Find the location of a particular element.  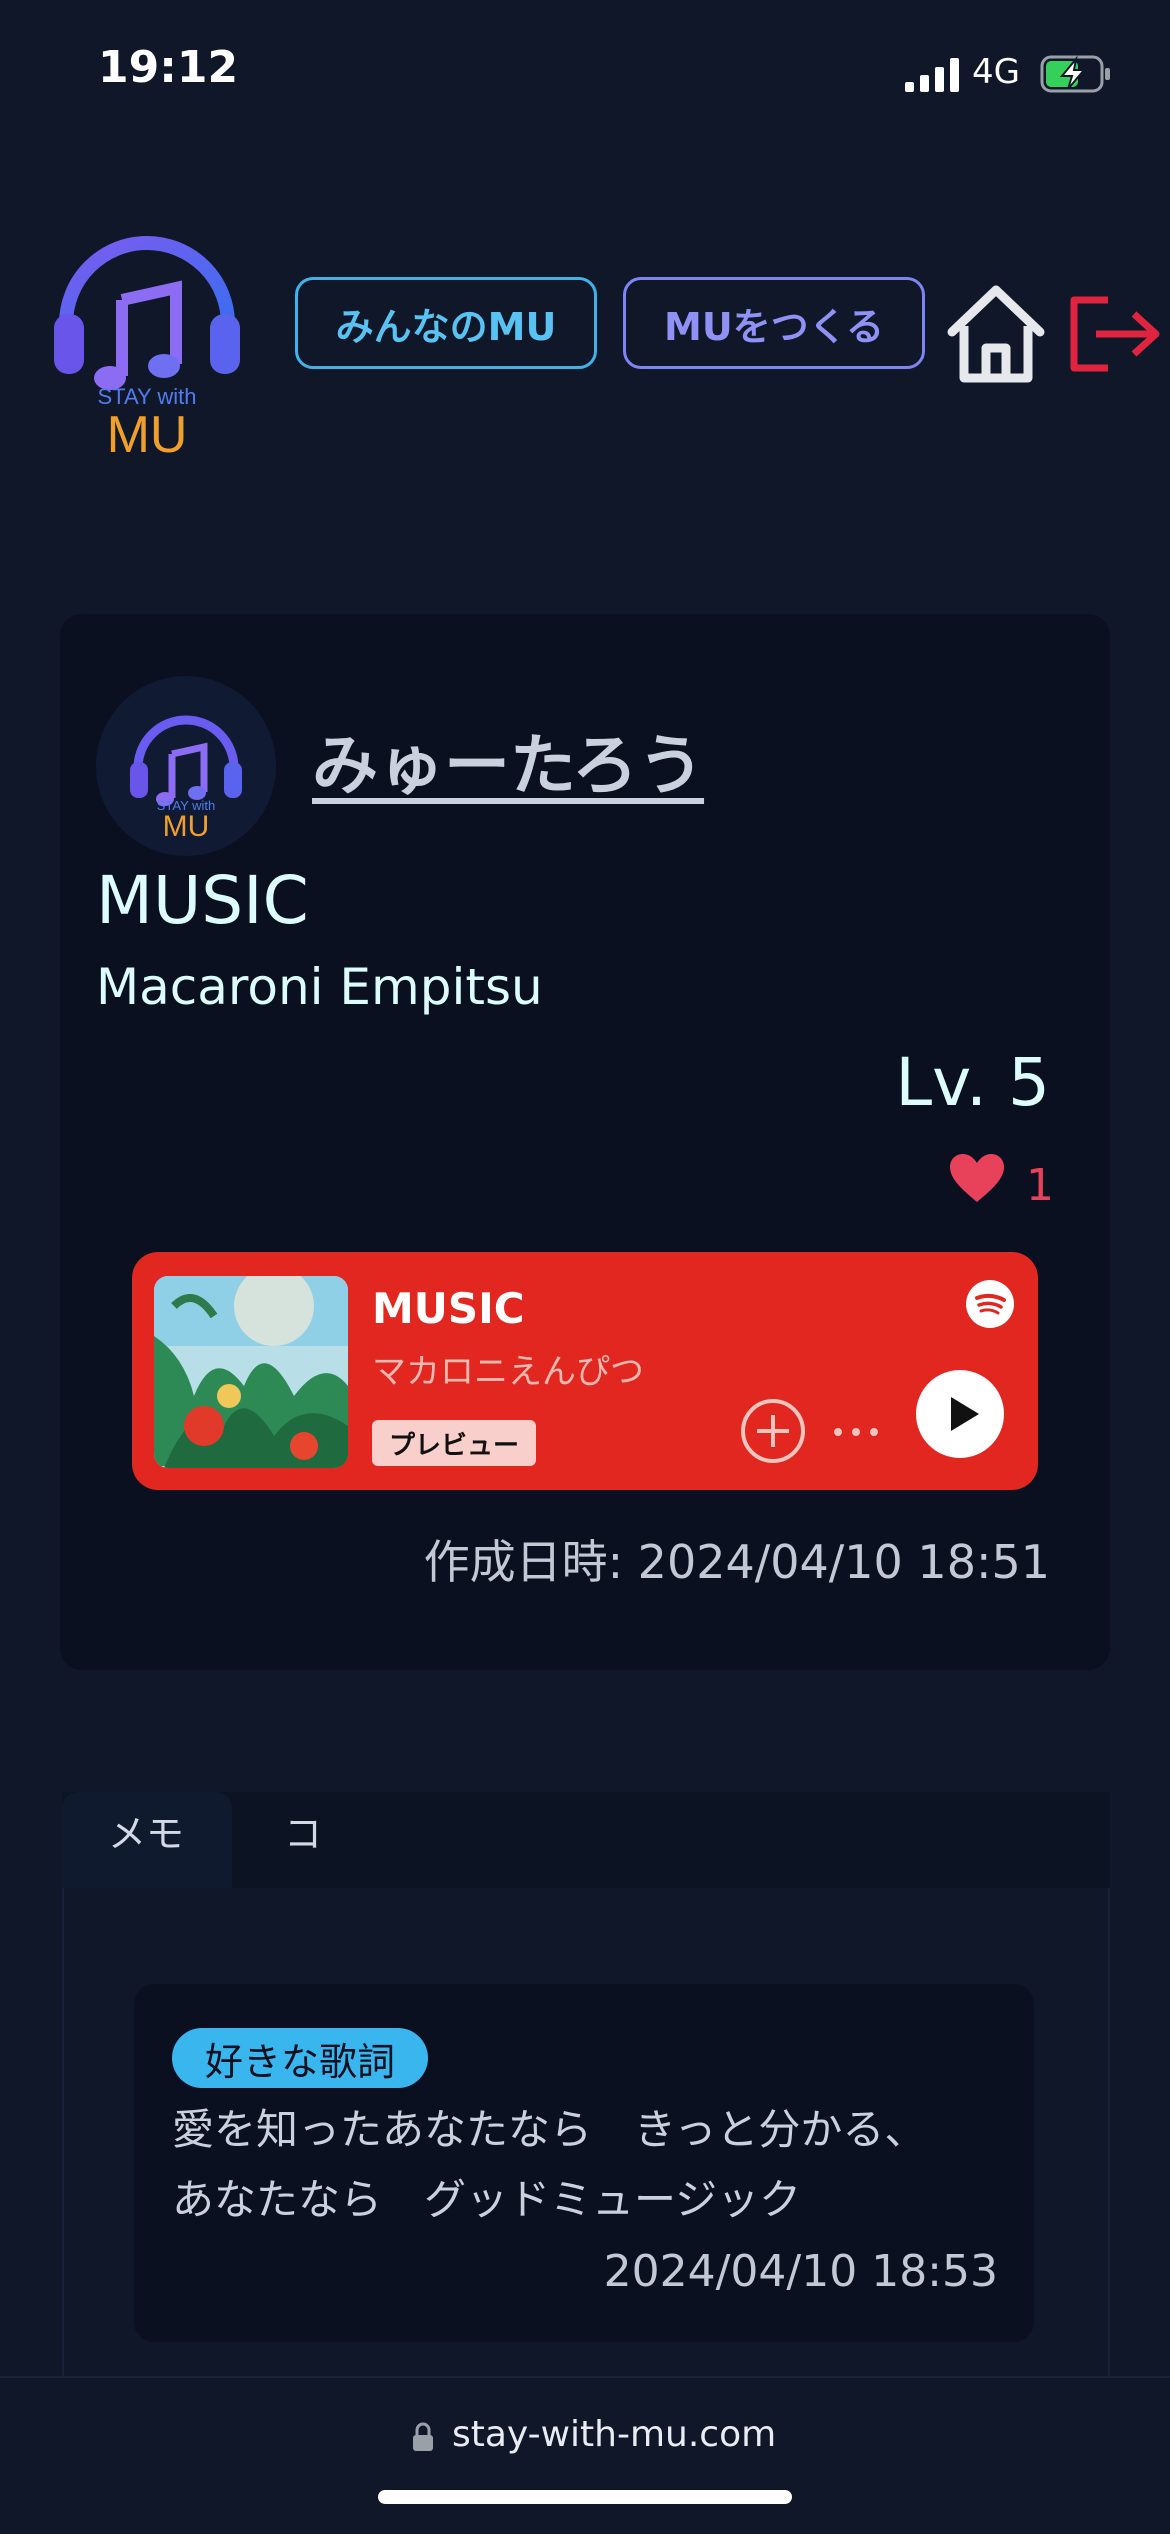

status-time: 19:12 is located at coordinates (168, 67).